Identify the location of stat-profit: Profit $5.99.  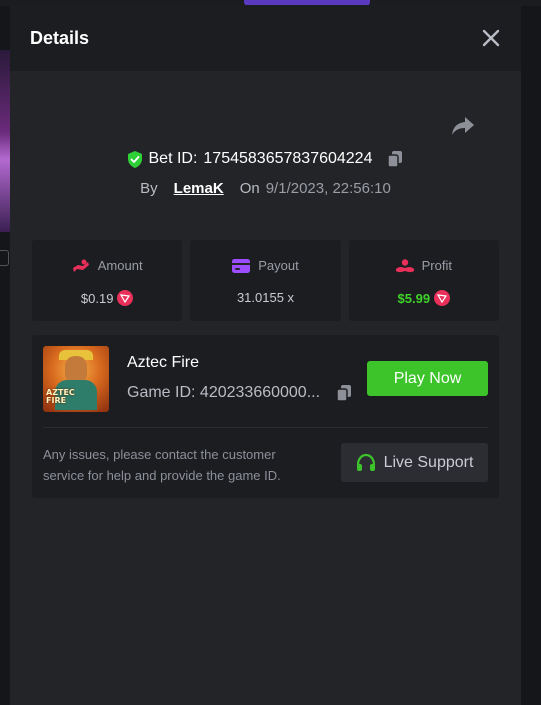
(423, 280).